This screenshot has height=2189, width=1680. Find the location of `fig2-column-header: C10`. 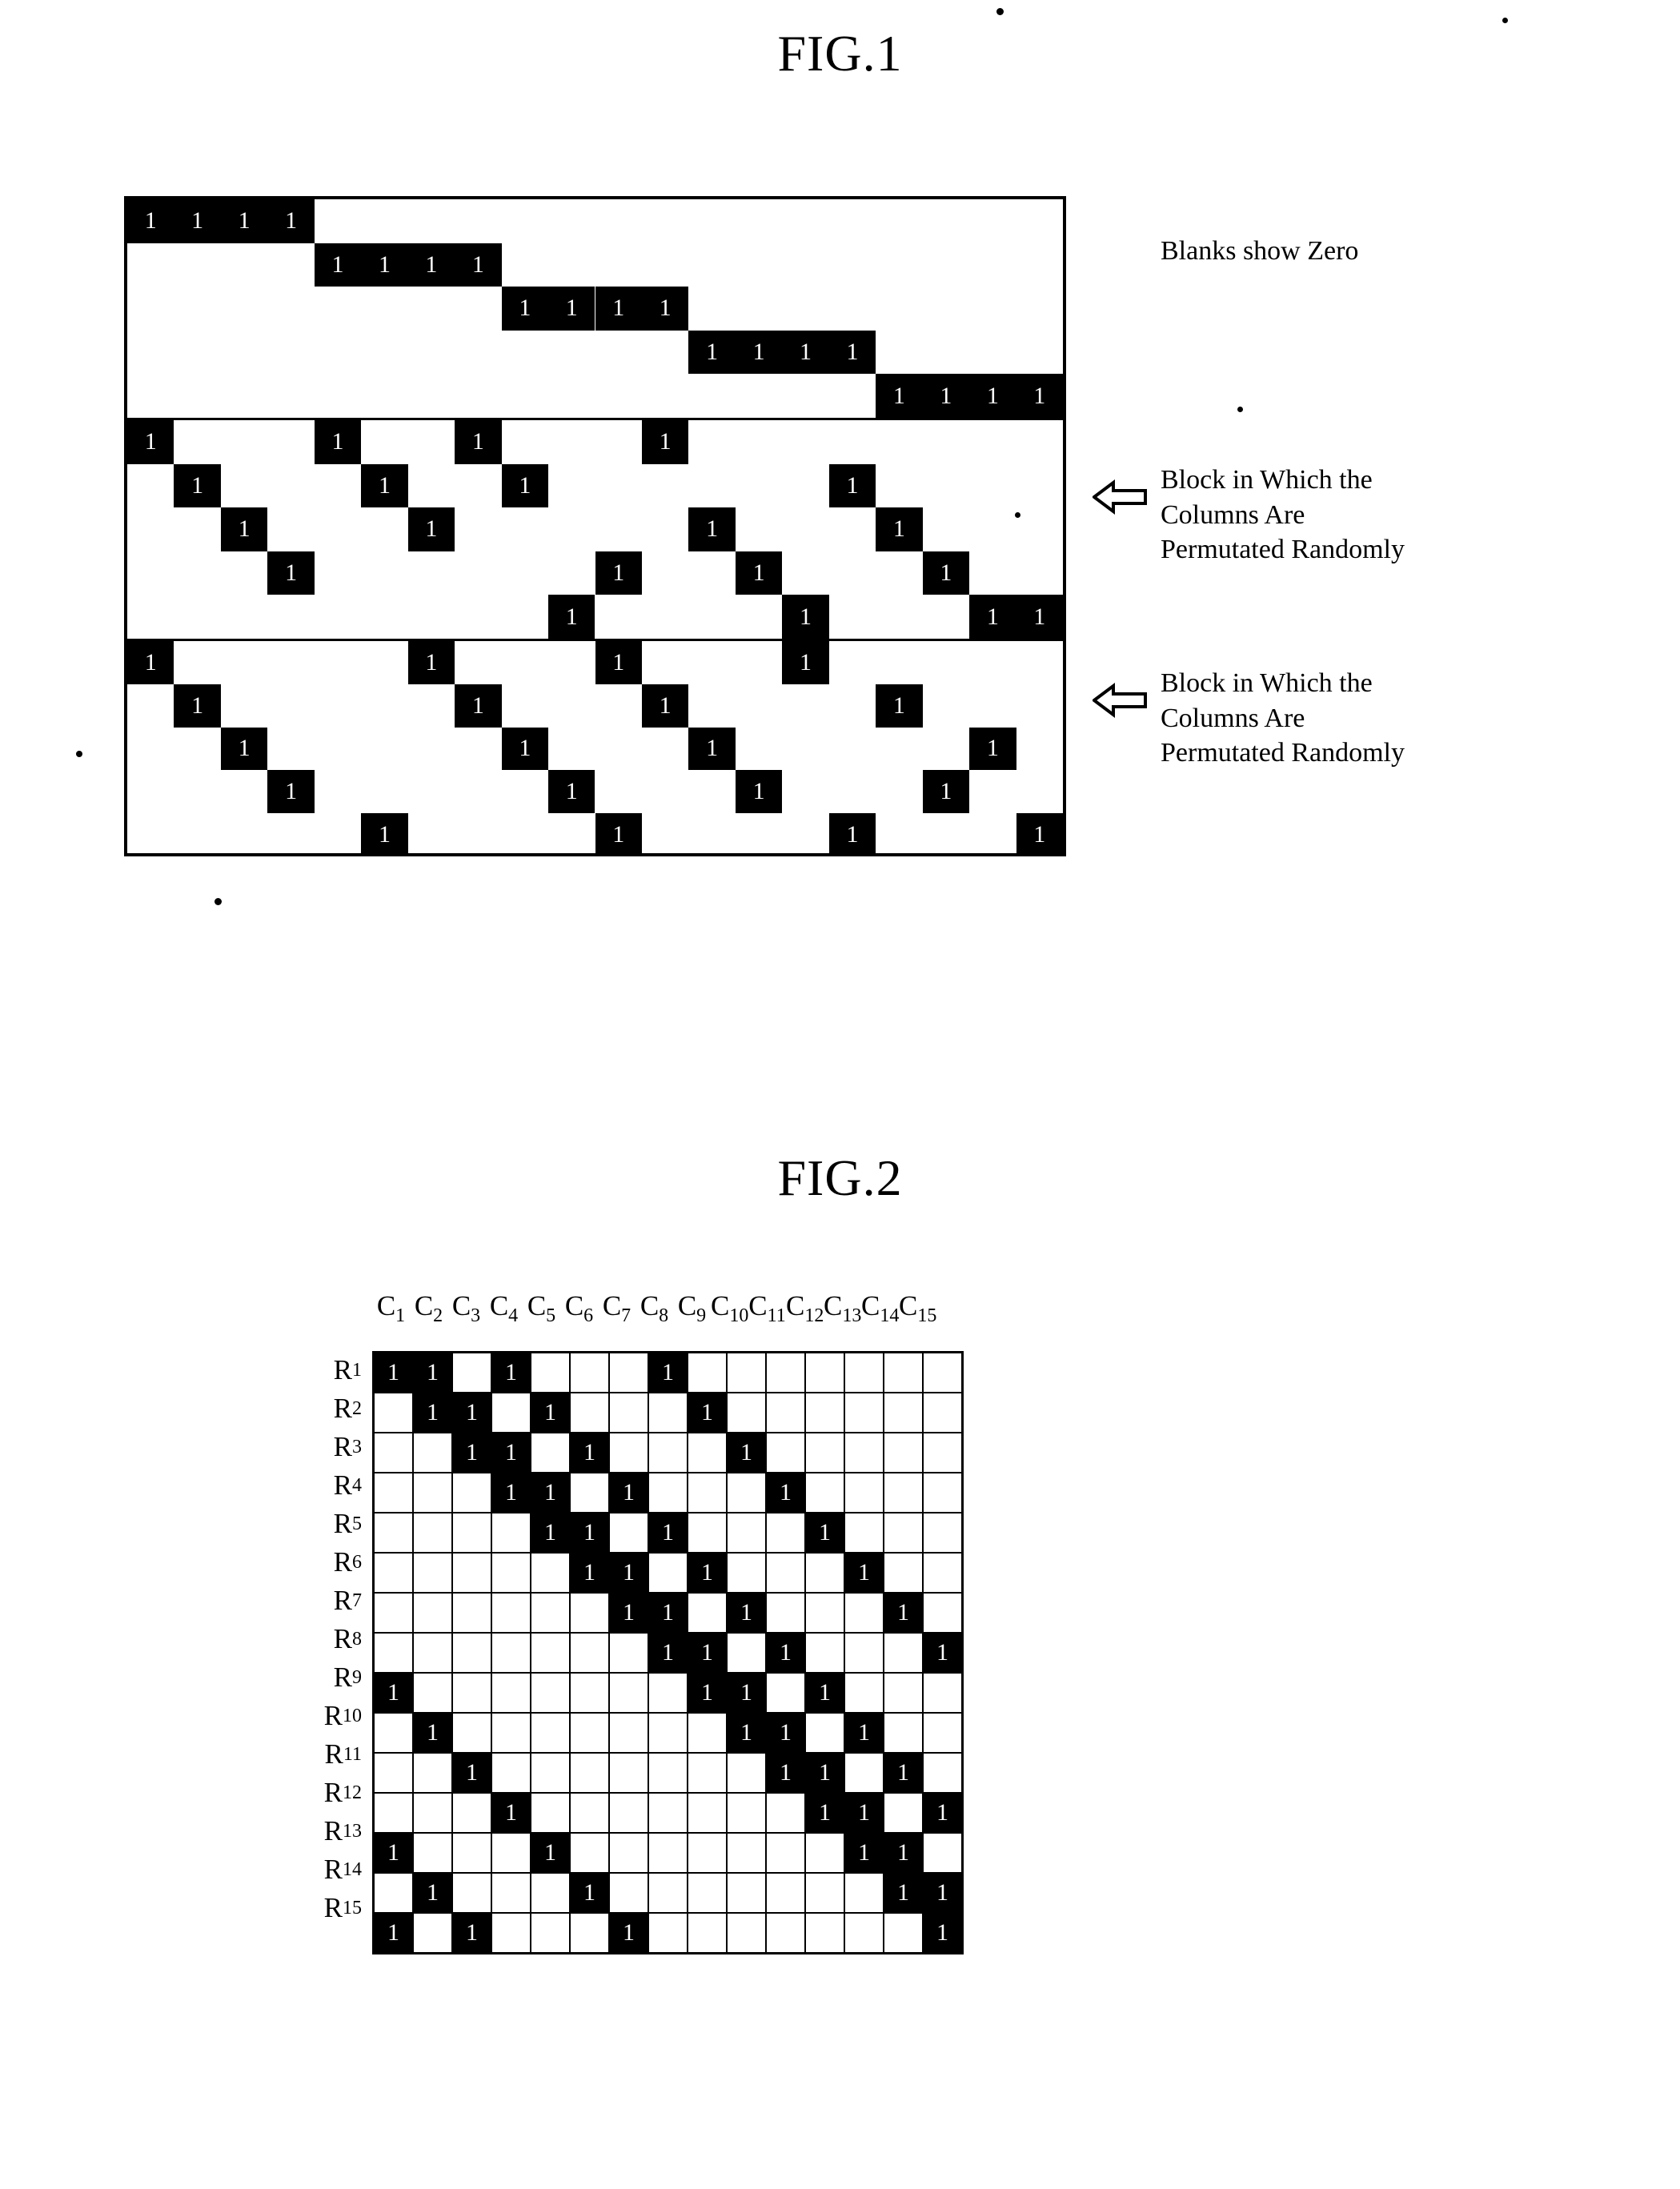

fig2-column-header: C10 is located at coordinates (730, 1308).